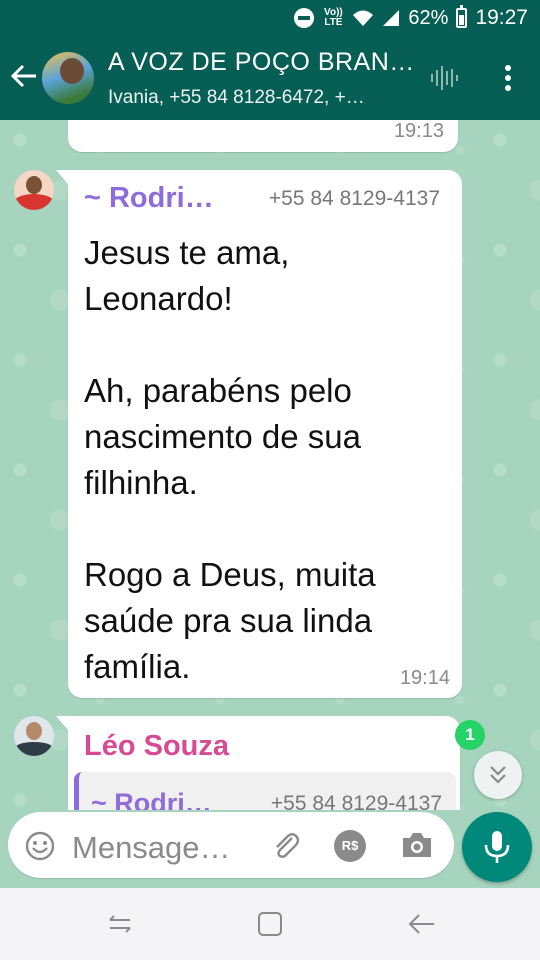  What do you see at coordinates (350, 846) in the screenshot?
I see `payment-icon: R$` at bounding box center [350, 846].